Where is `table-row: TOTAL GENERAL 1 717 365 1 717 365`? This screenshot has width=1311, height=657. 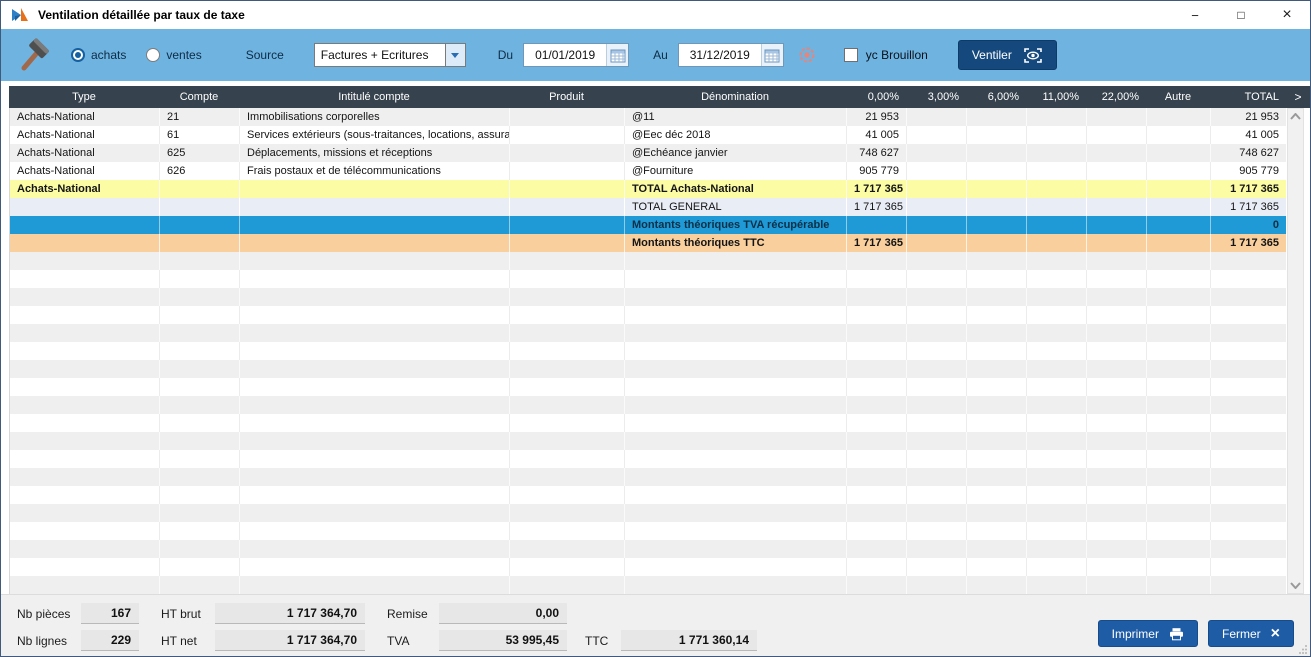 table-row: TOTAL GENERAL 1 717 365 1 717 365 is located at coordinates (648, 207).